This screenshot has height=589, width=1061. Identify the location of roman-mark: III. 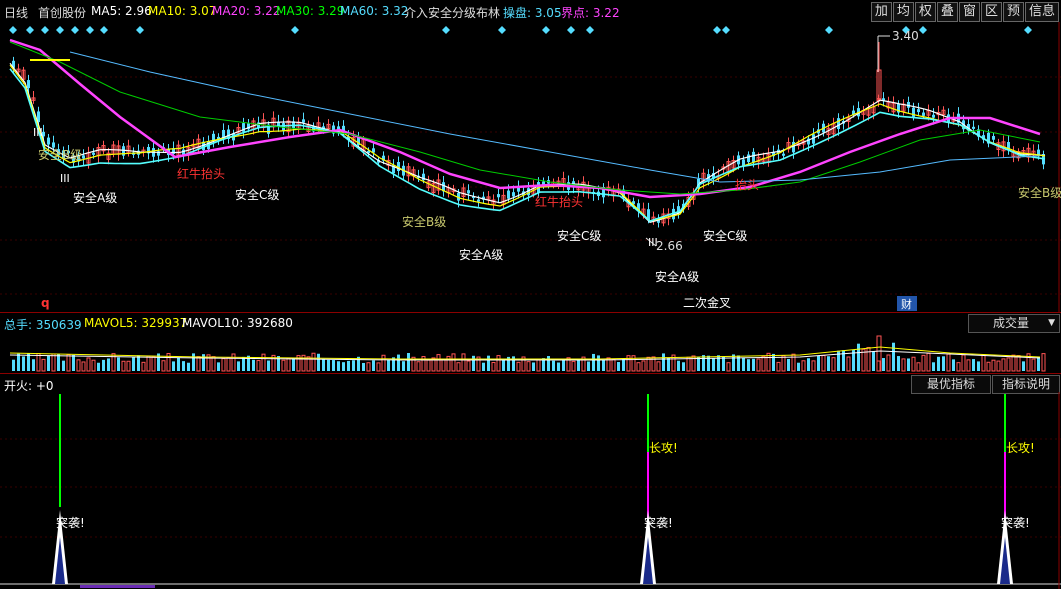
(653, 242).